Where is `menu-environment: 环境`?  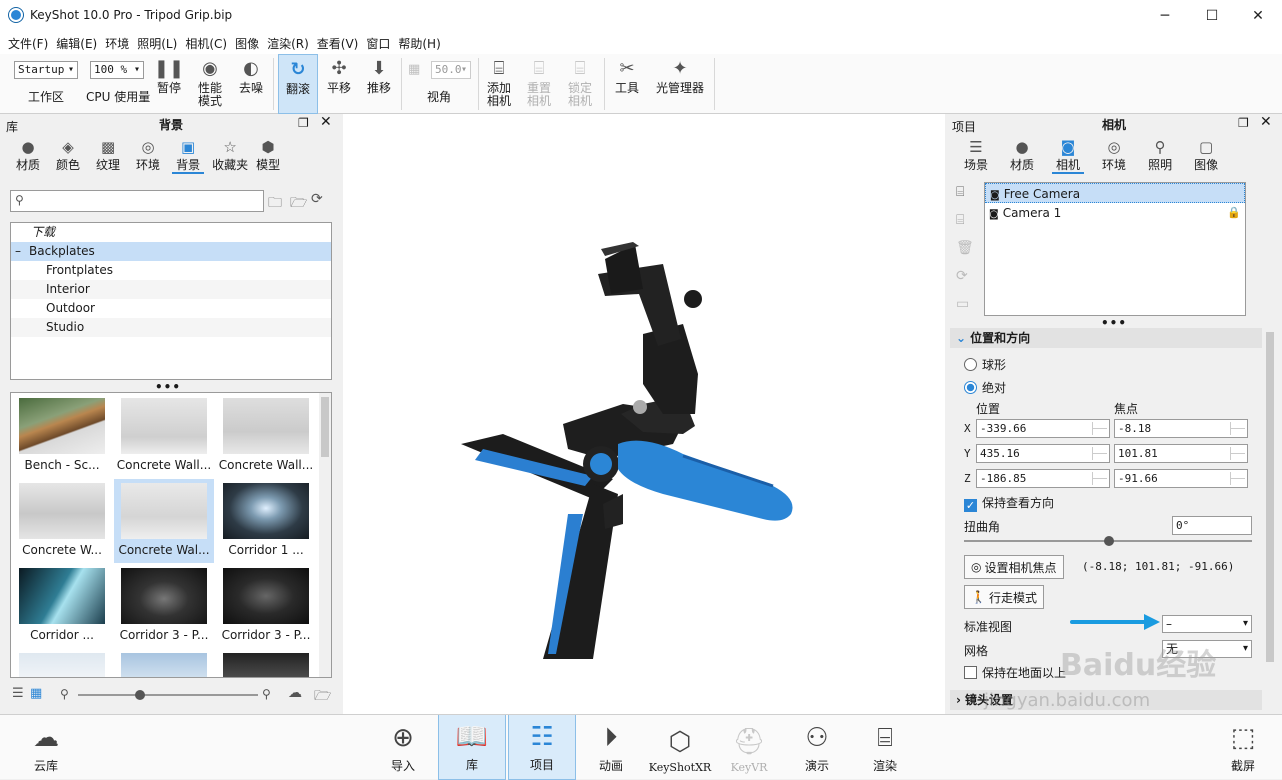
menu-environment: 环境 is located at coordinates (117, 43).